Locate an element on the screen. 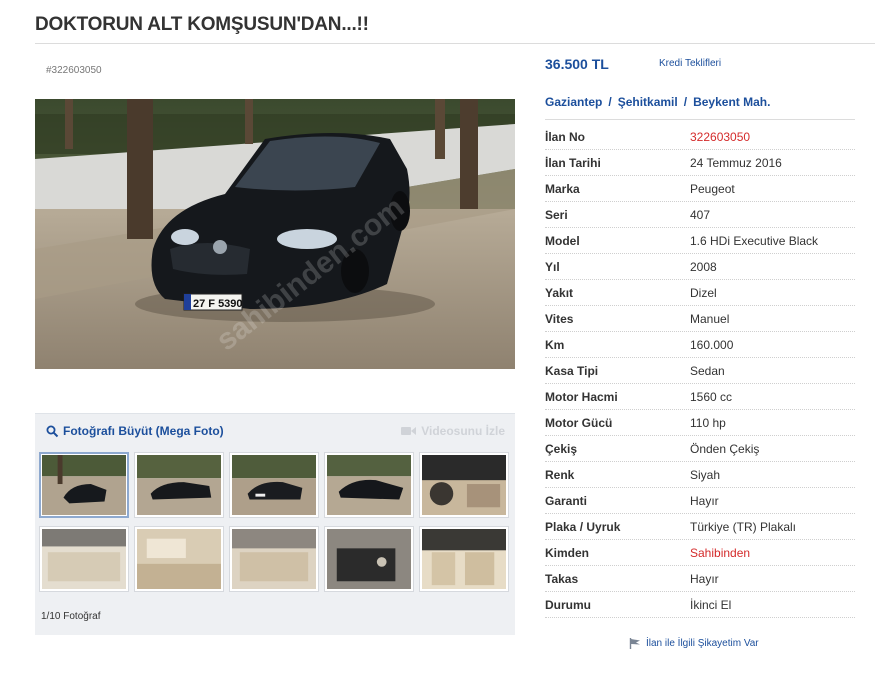 The width and height of the screenshot is (875, 673). location-breadcrumb: Gaziantep / Şehitkamil / Beykent Mah. is located at coordinates (657, 102).